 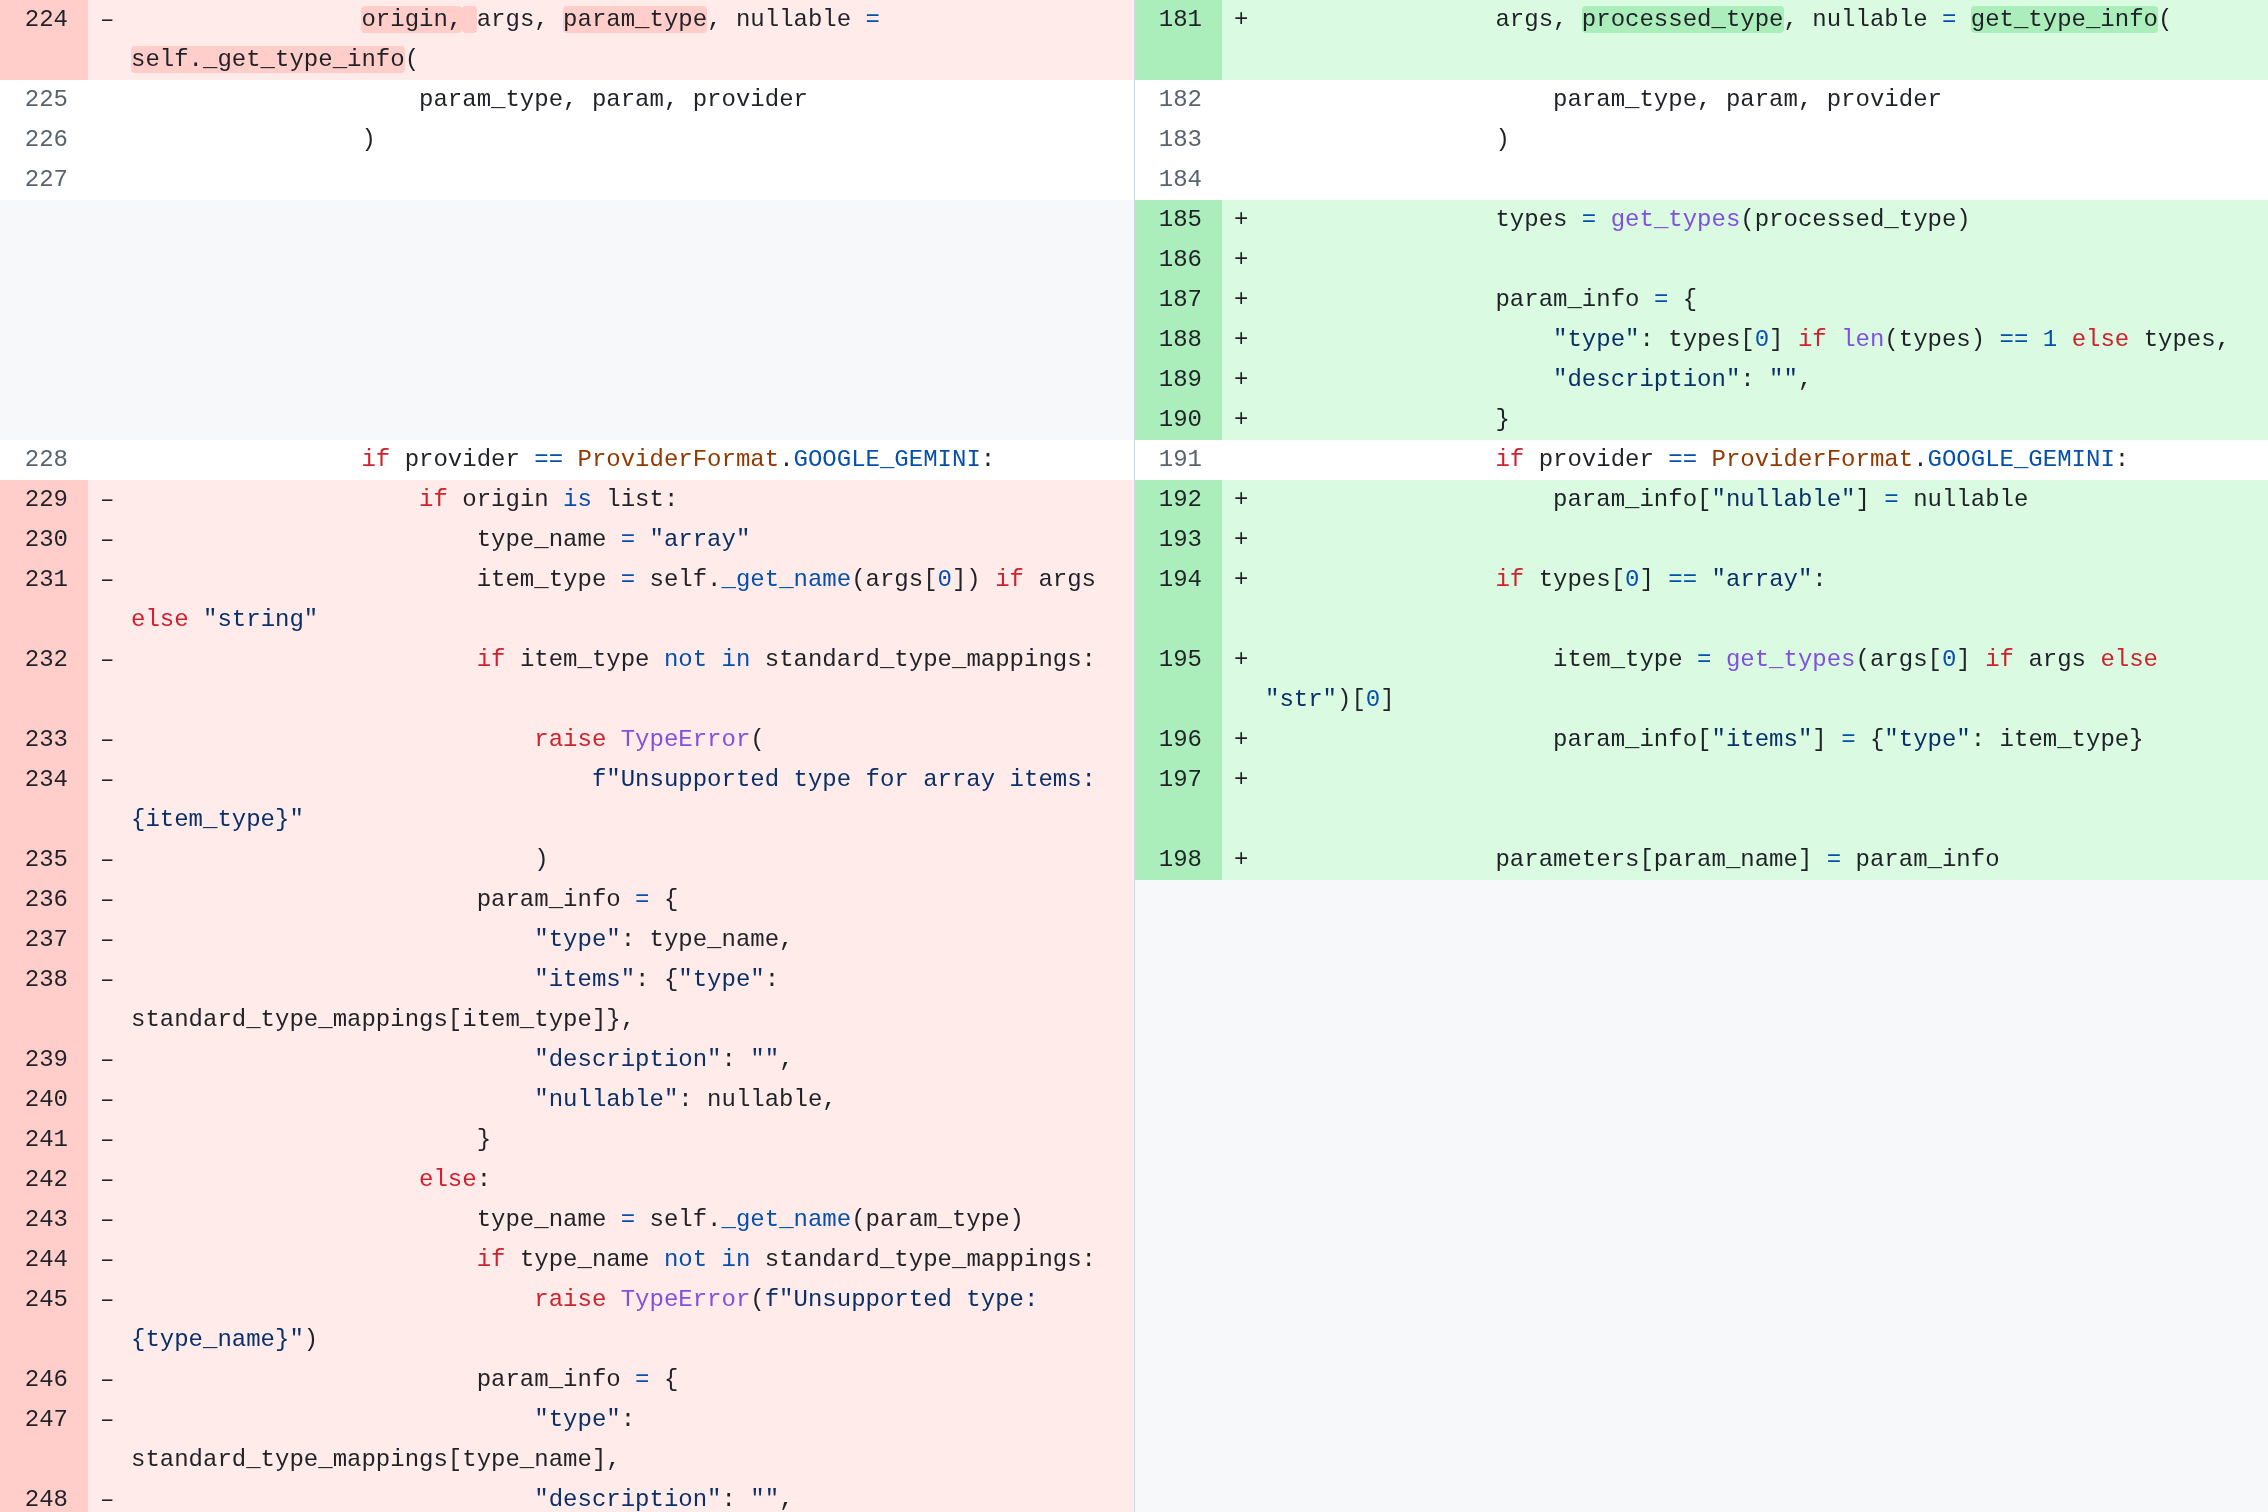 I want to click on line-number: 194, so click(x=1178, y=600).